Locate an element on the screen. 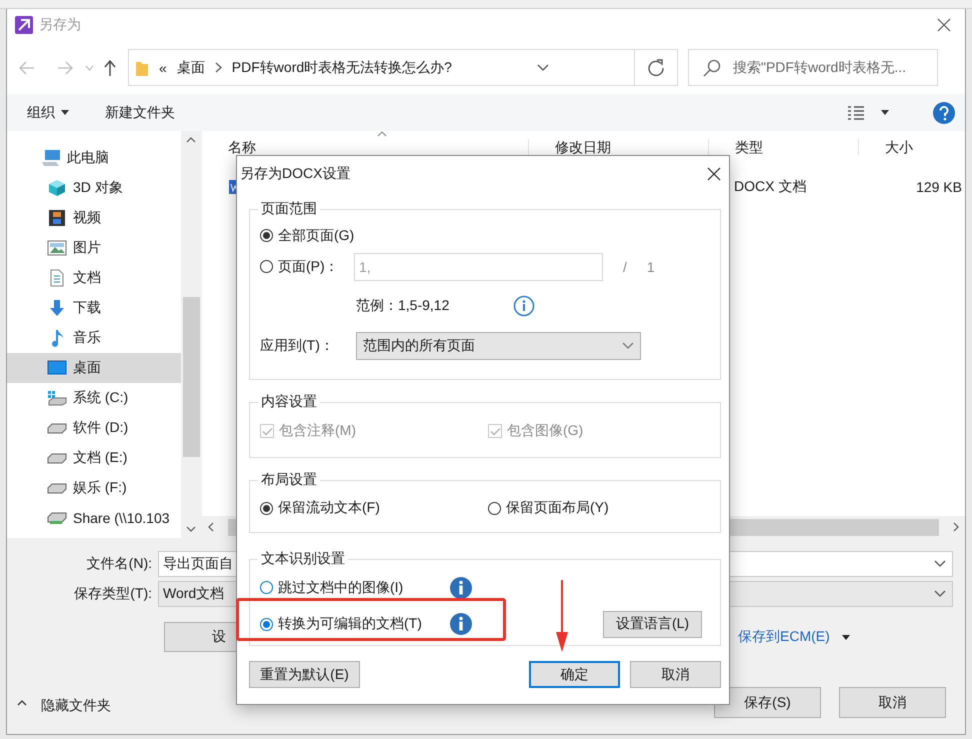 This screenshot has width=972, height=739. page-total: 1 is located at coordinates (650, 266).